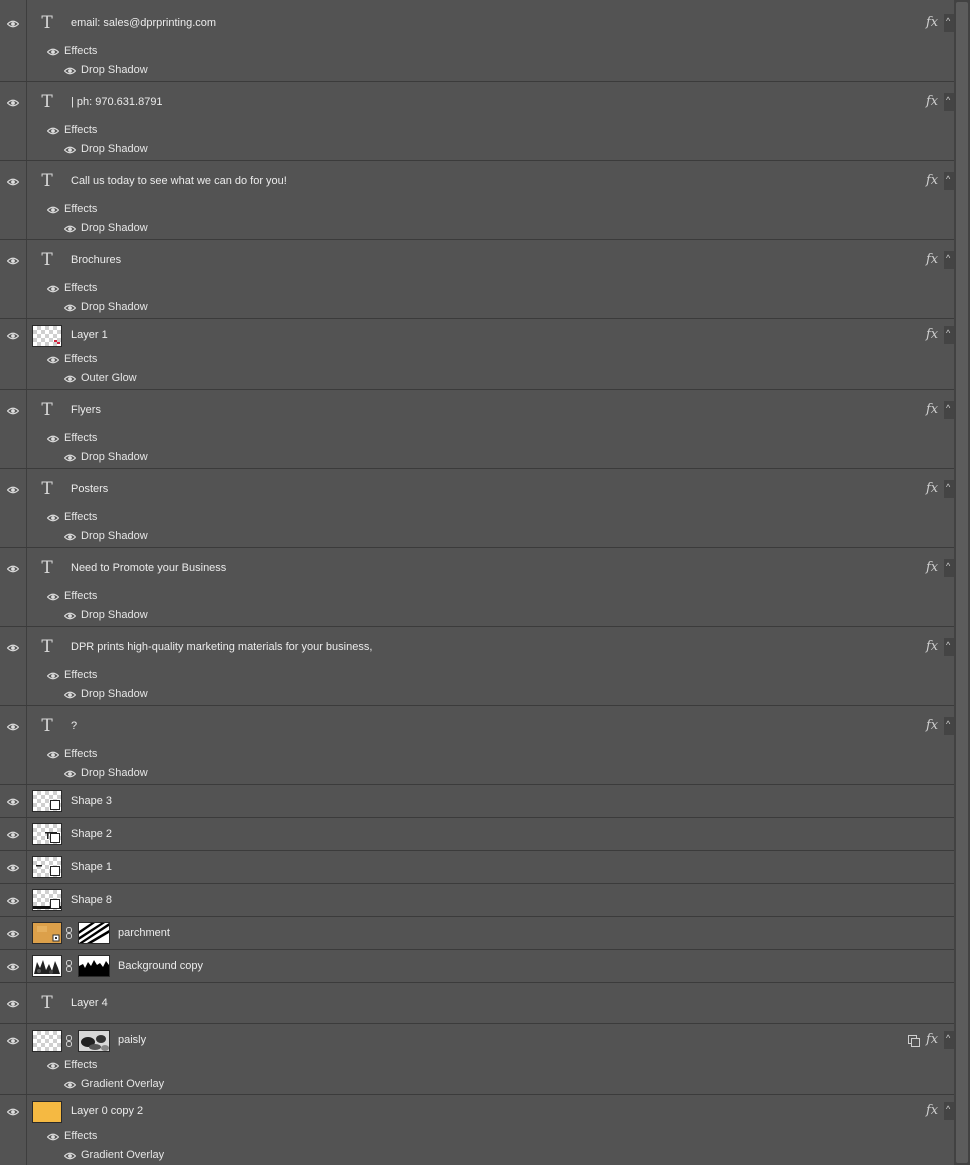 The height and width of the screenshot is (1165, 970). What do you see at coordinates (74, 726) in the screenshot?
I see `layer-name: ?` at bounding box center [74, 726].